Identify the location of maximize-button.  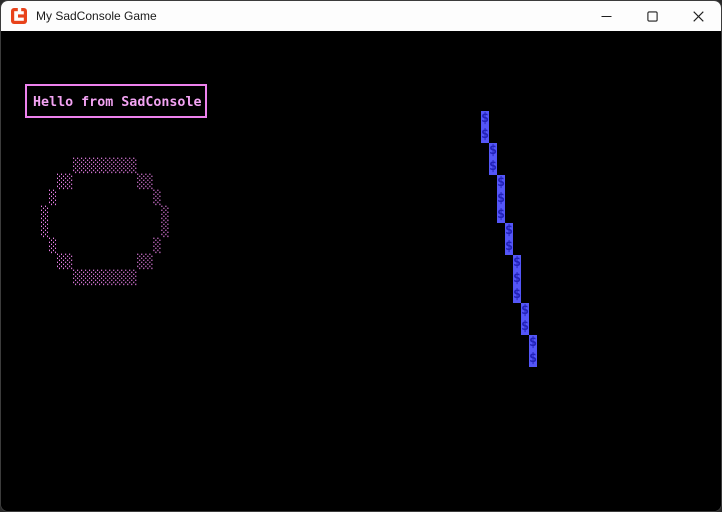
(652, 16).